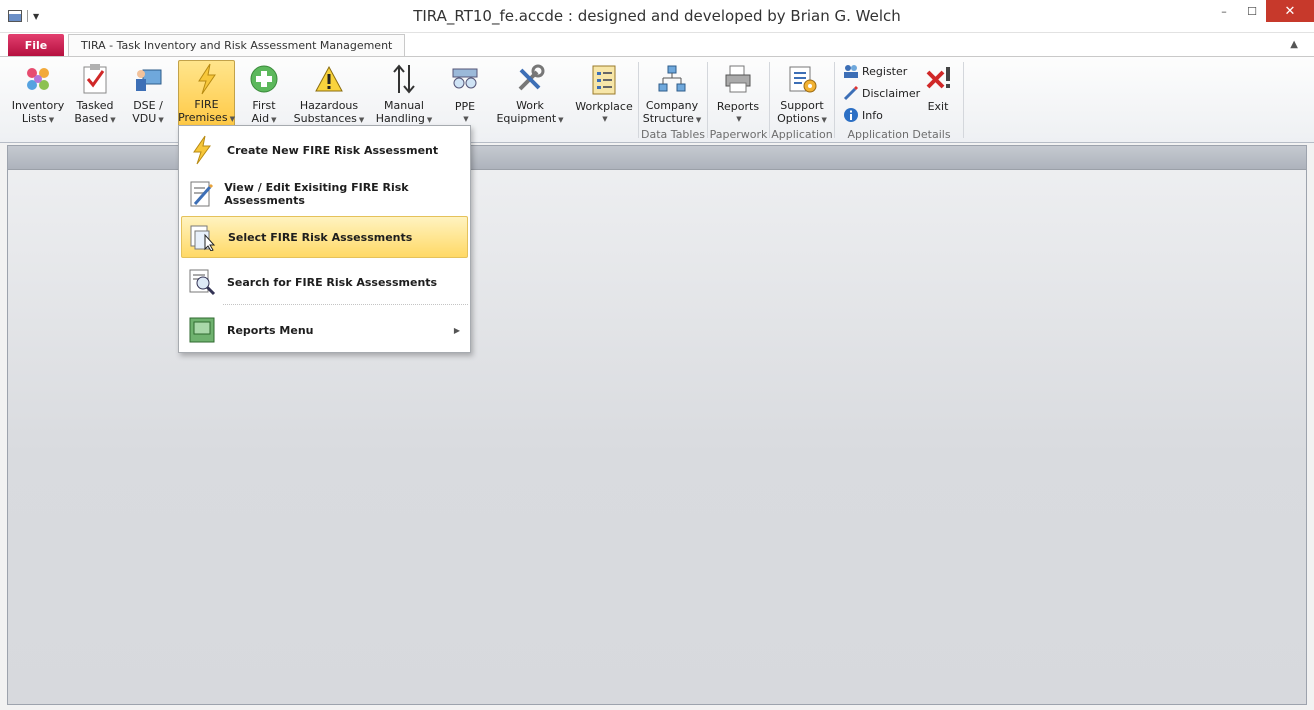  Describe the element at coordinates (202, 330) in the screenshot. I see `notebook-icon` at that location.